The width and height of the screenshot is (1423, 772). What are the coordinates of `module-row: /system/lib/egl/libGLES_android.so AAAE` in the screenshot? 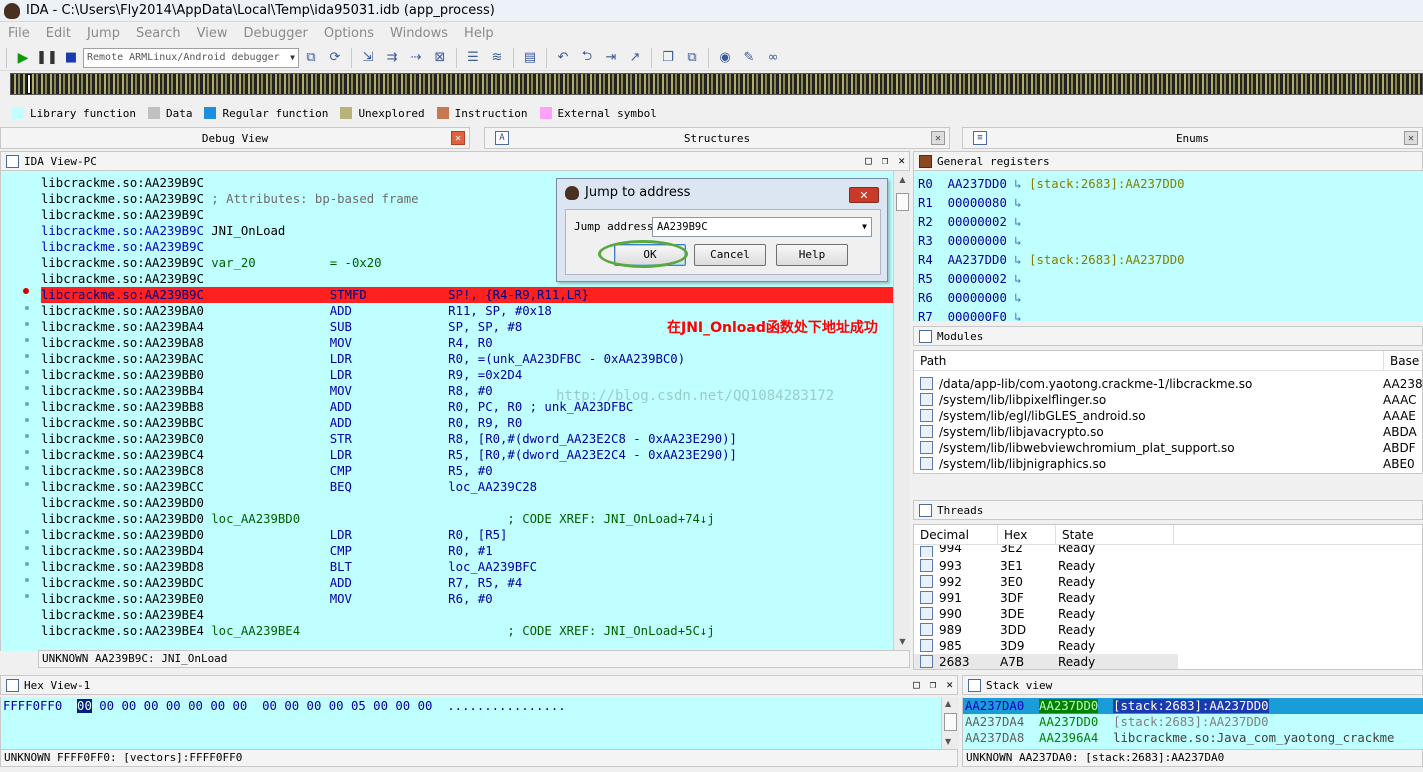 It's located at (1165, 416).